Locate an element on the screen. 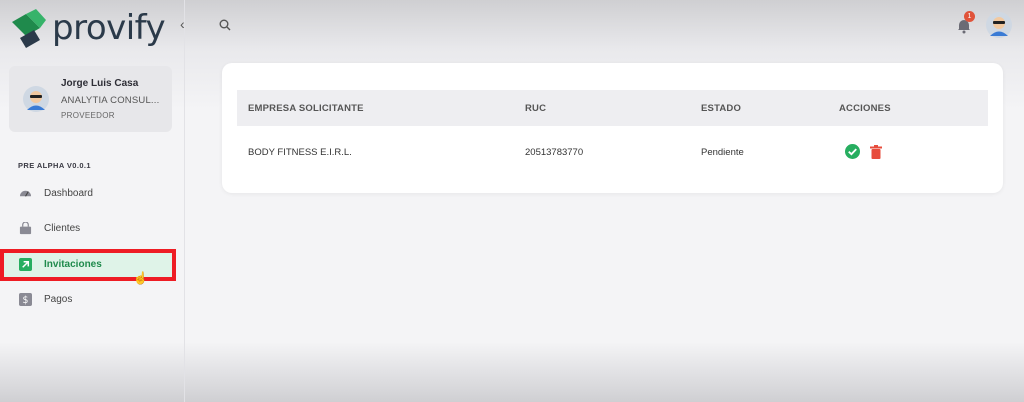 Image resolution: width=1024 pixels, height=402 pixels. search-icon is located at coordinates (225, 27).